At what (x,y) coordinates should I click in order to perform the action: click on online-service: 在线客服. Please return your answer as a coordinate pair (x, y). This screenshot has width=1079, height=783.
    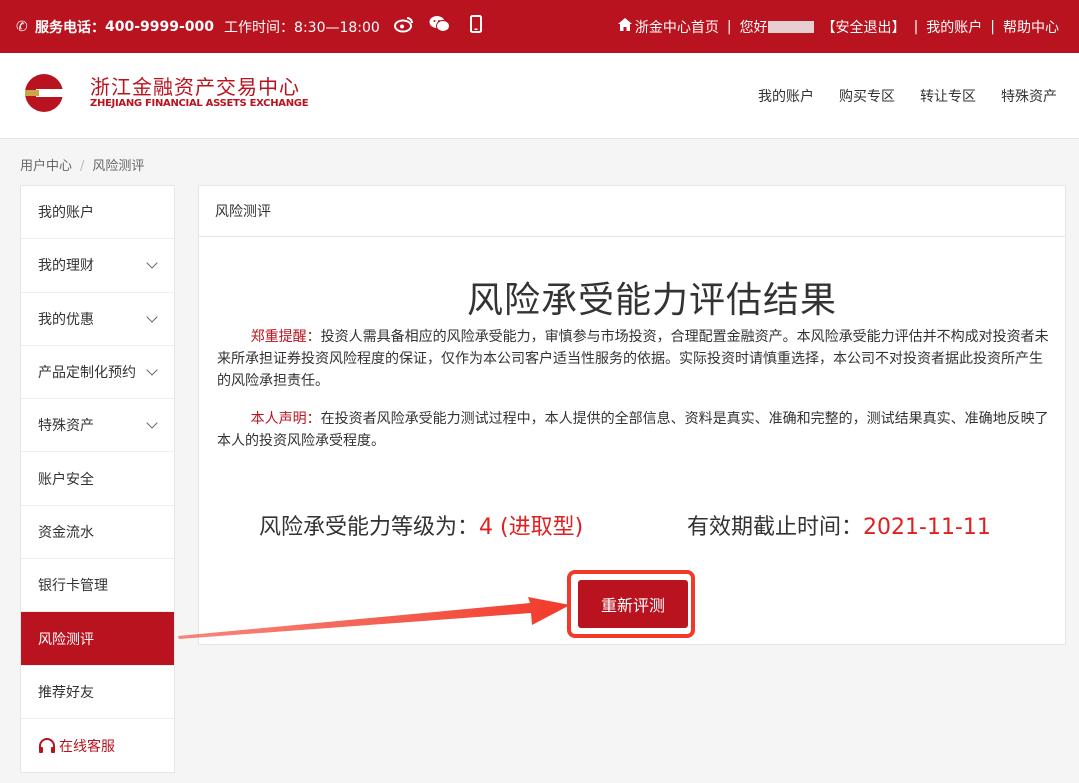
    Looking at the image, I should click on (76, 746).